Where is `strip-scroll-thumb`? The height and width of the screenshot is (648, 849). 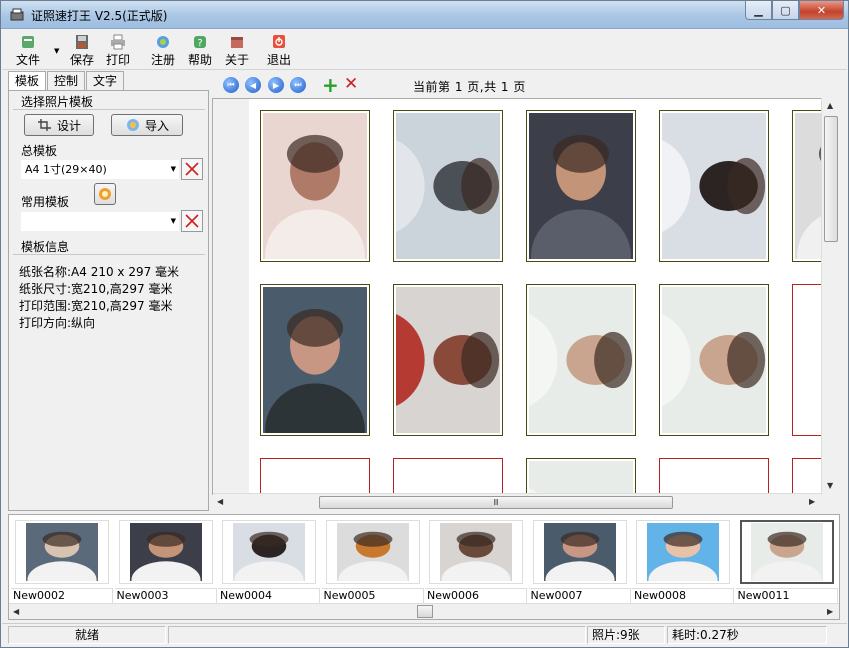
strip-scroll-thumb is located at coordinates (425, 611).